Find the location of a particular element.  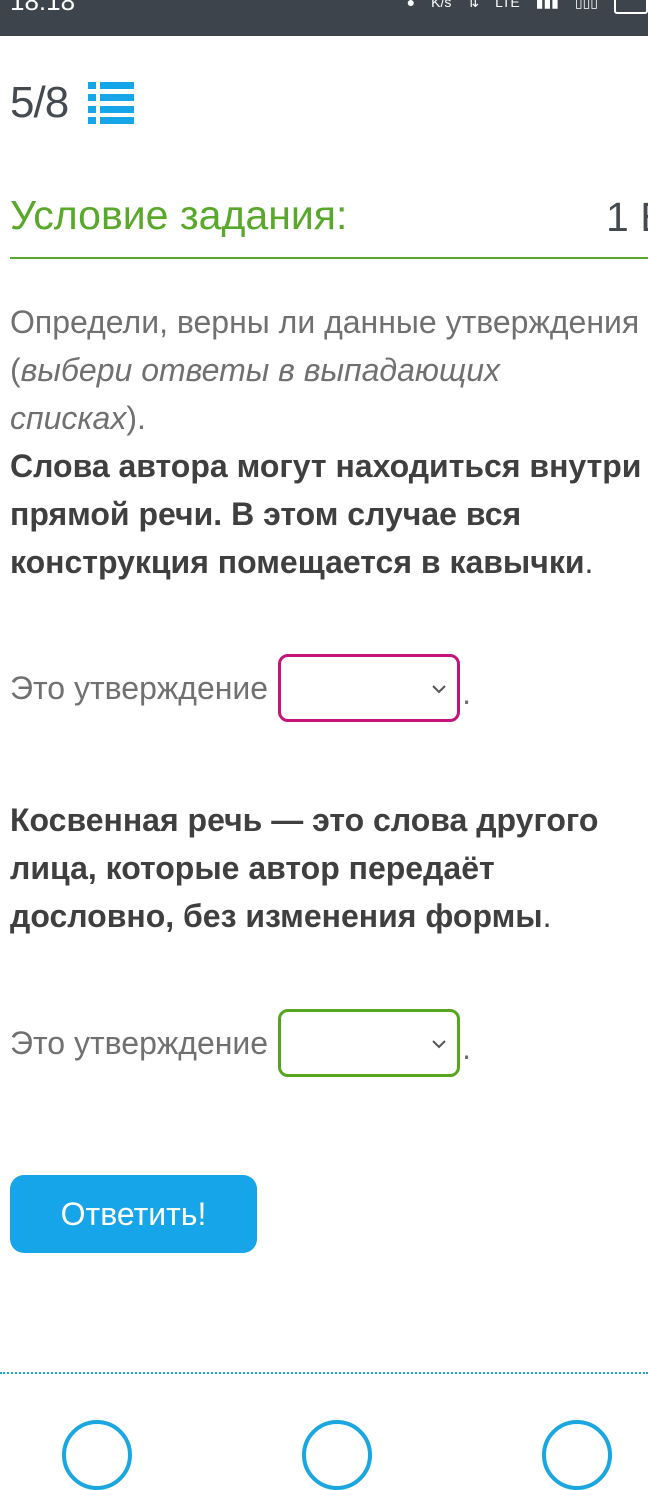

alarm-icon: ● is located at coordinates (411, 5).